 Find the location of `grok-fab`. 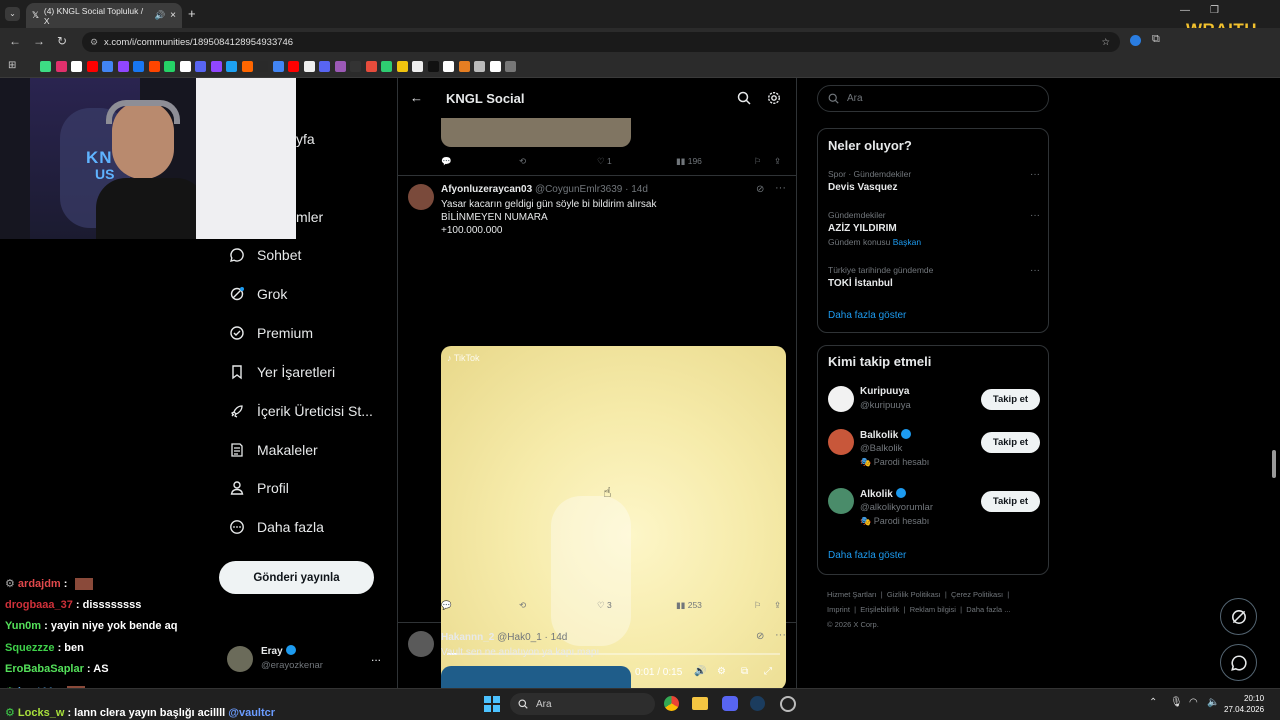

grok-fab is located at coordinates (1238, 616).